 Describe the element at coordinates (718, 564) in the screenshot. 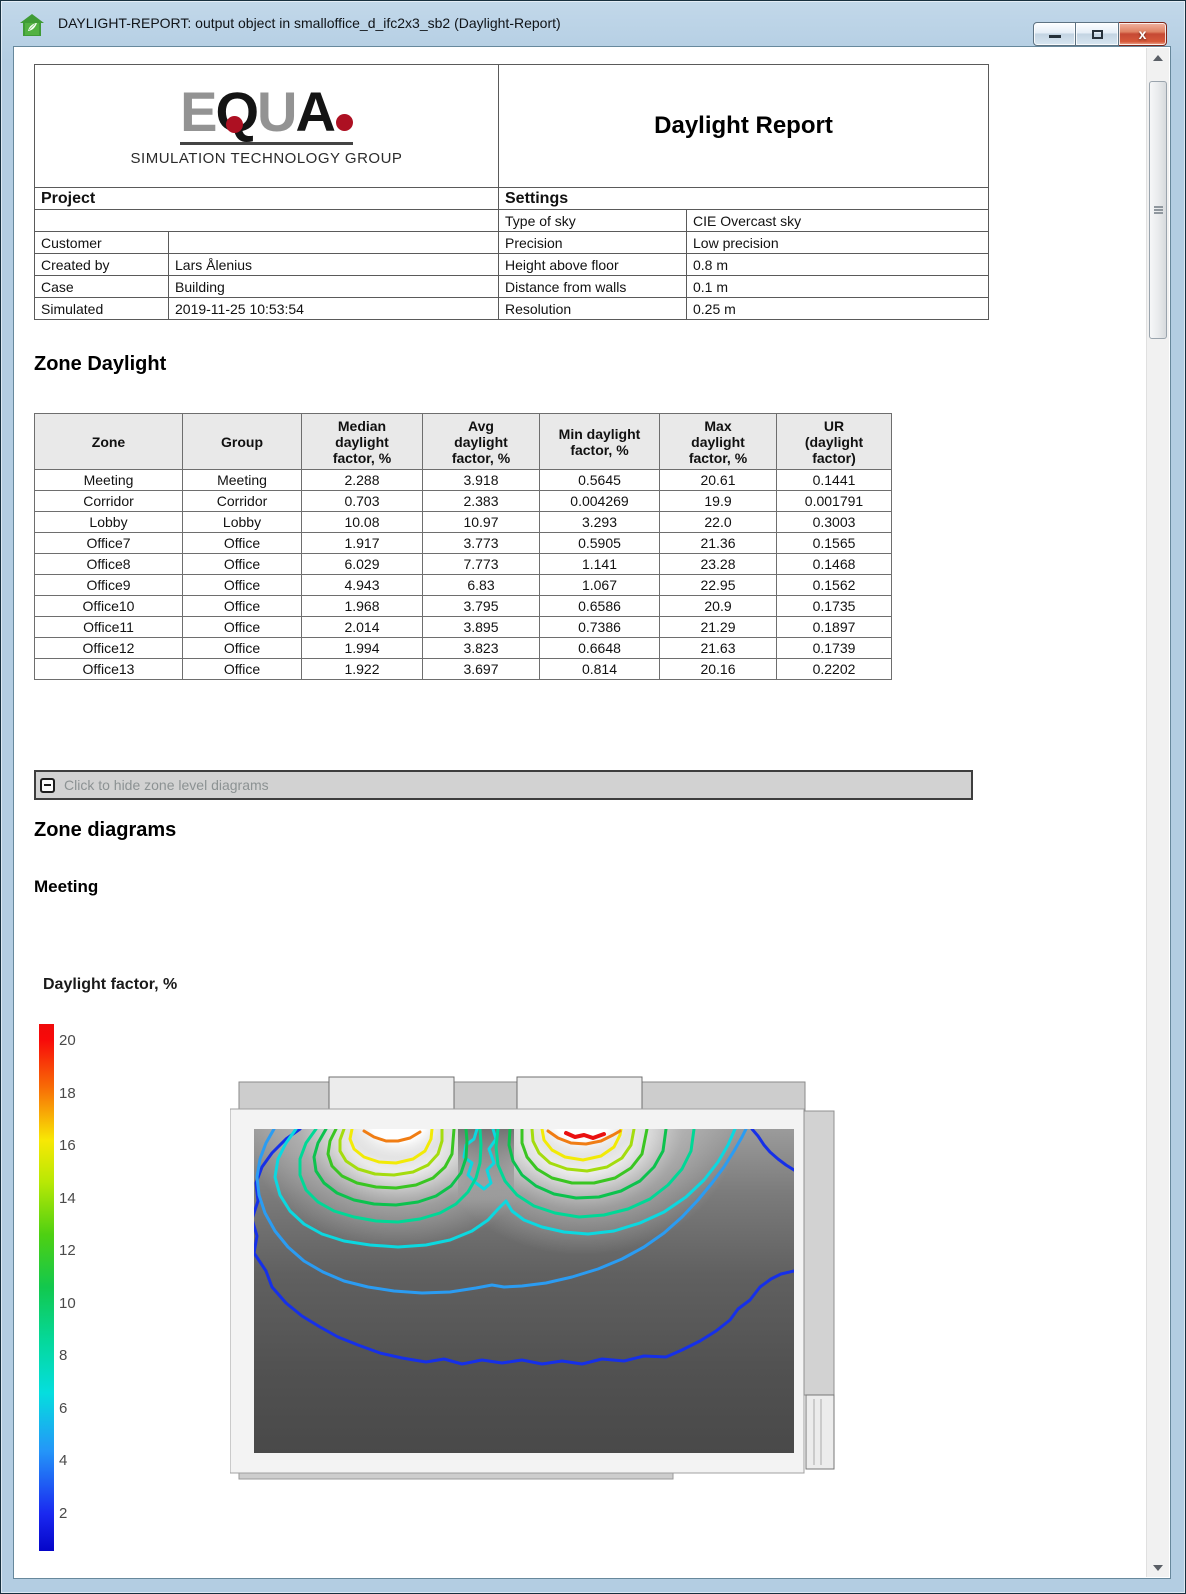

I see `table-cell: 23.28` at that location.